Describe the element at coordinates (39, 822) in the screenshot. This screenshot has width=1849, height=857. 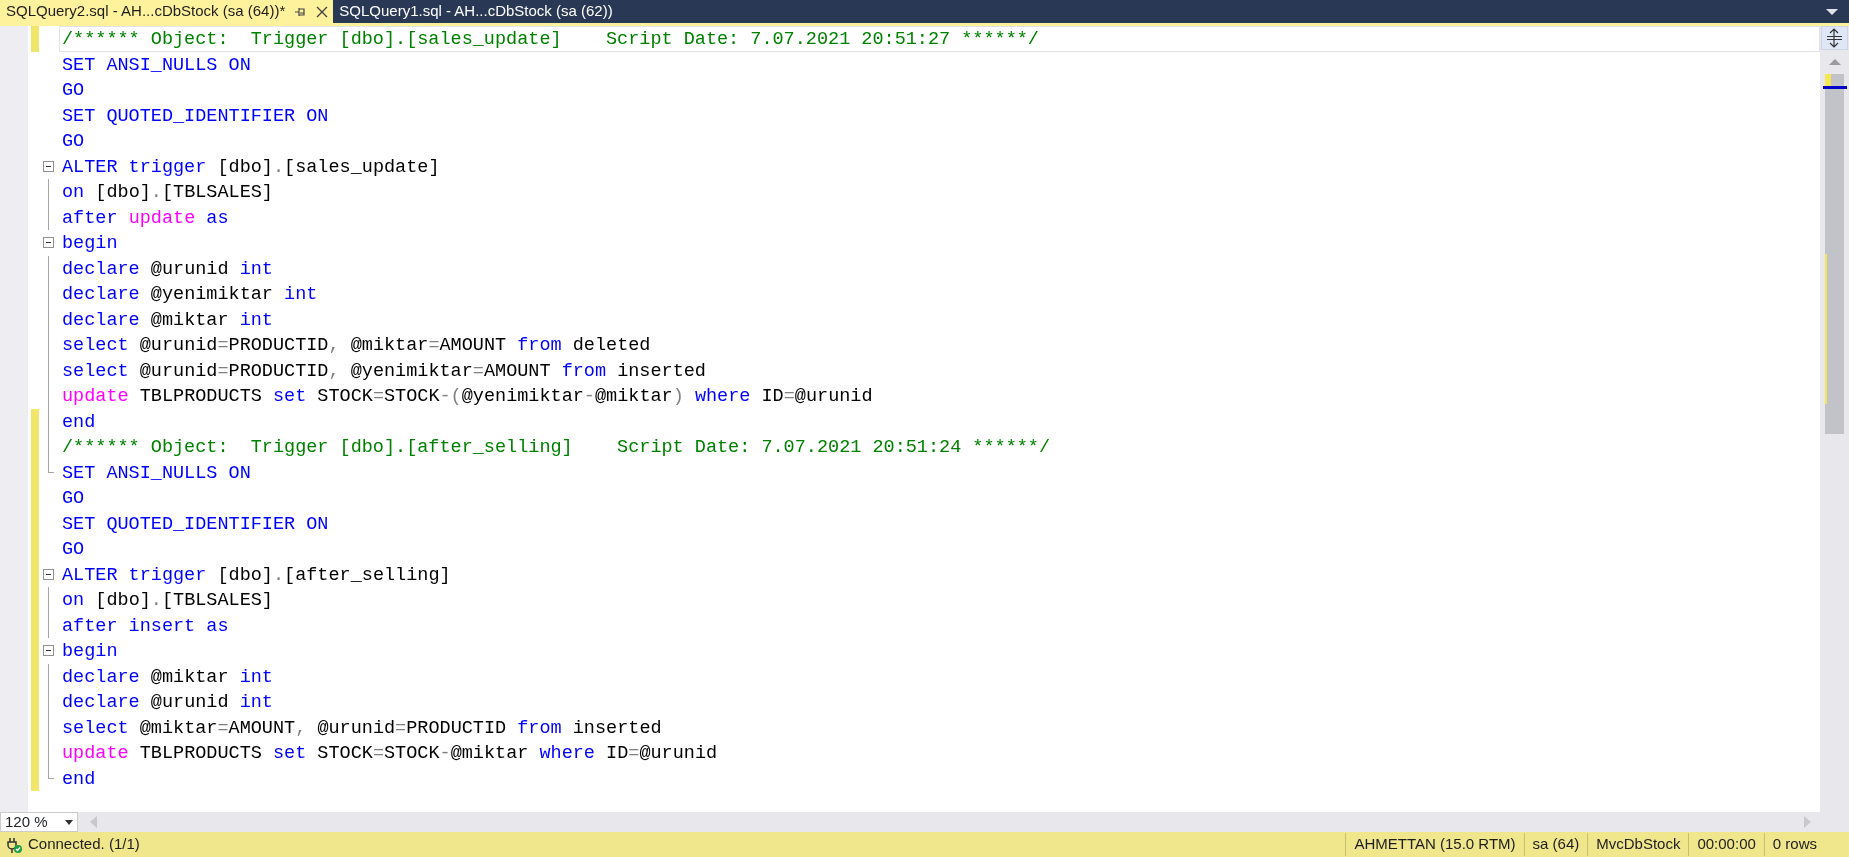
I see `zoom-dropdown: 120 %` at that location.